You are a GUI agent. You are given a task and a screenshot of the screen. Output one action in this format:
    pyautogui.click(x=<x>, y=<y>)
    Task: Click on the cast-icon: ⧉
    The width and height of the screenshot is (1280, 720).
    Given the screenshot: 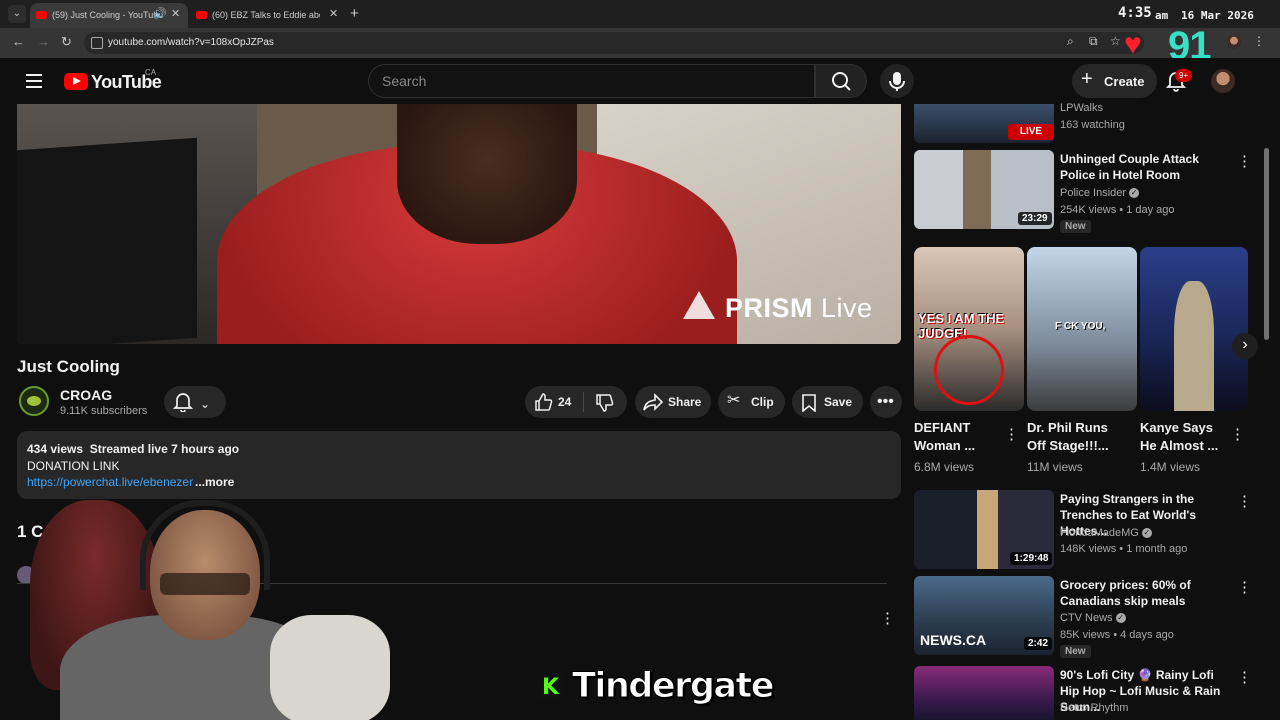 What is the action you would take?
    pyautogui.click(x=1093, y=41)
    